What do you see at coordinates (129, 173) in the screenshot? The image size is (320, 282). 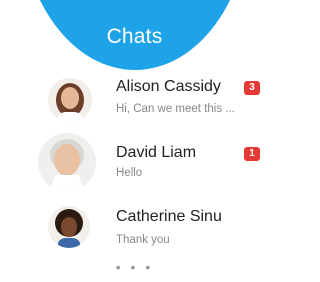 I see `chat-preview: Hello` at bounding box center [129, 173].